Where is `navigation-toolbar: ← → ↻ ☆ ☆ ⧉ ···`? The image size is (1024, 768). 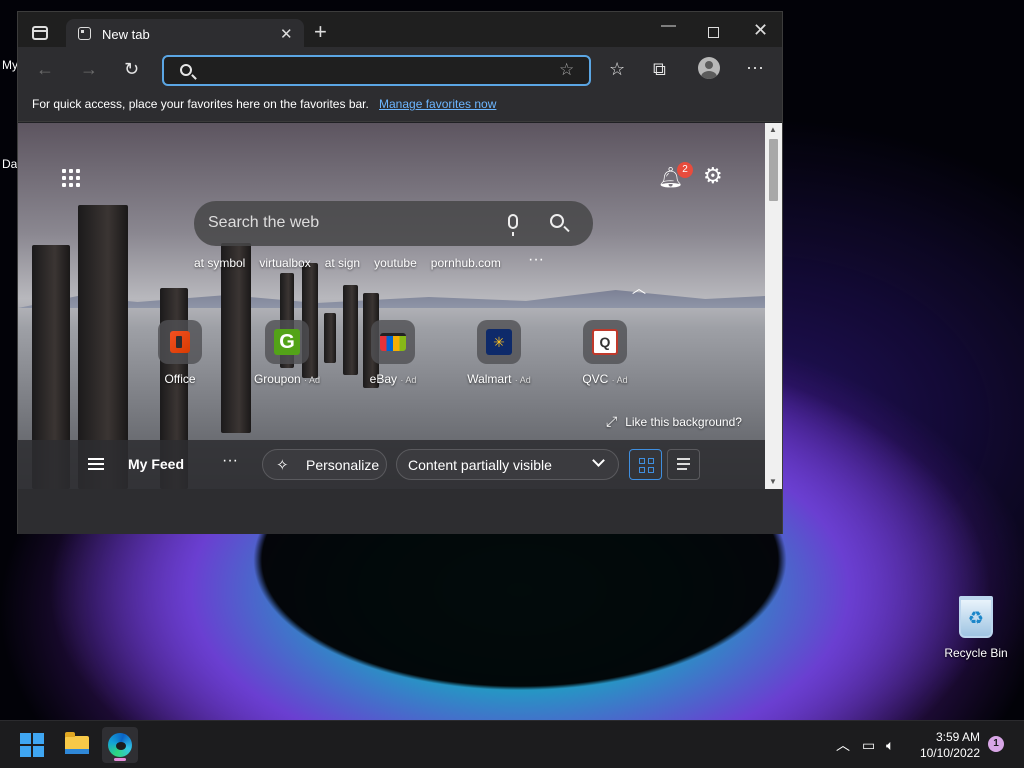
navigation-toolbar: ← → ↻ ☆ ☆ ⧉ ··· is located at coordinates (400, 69).